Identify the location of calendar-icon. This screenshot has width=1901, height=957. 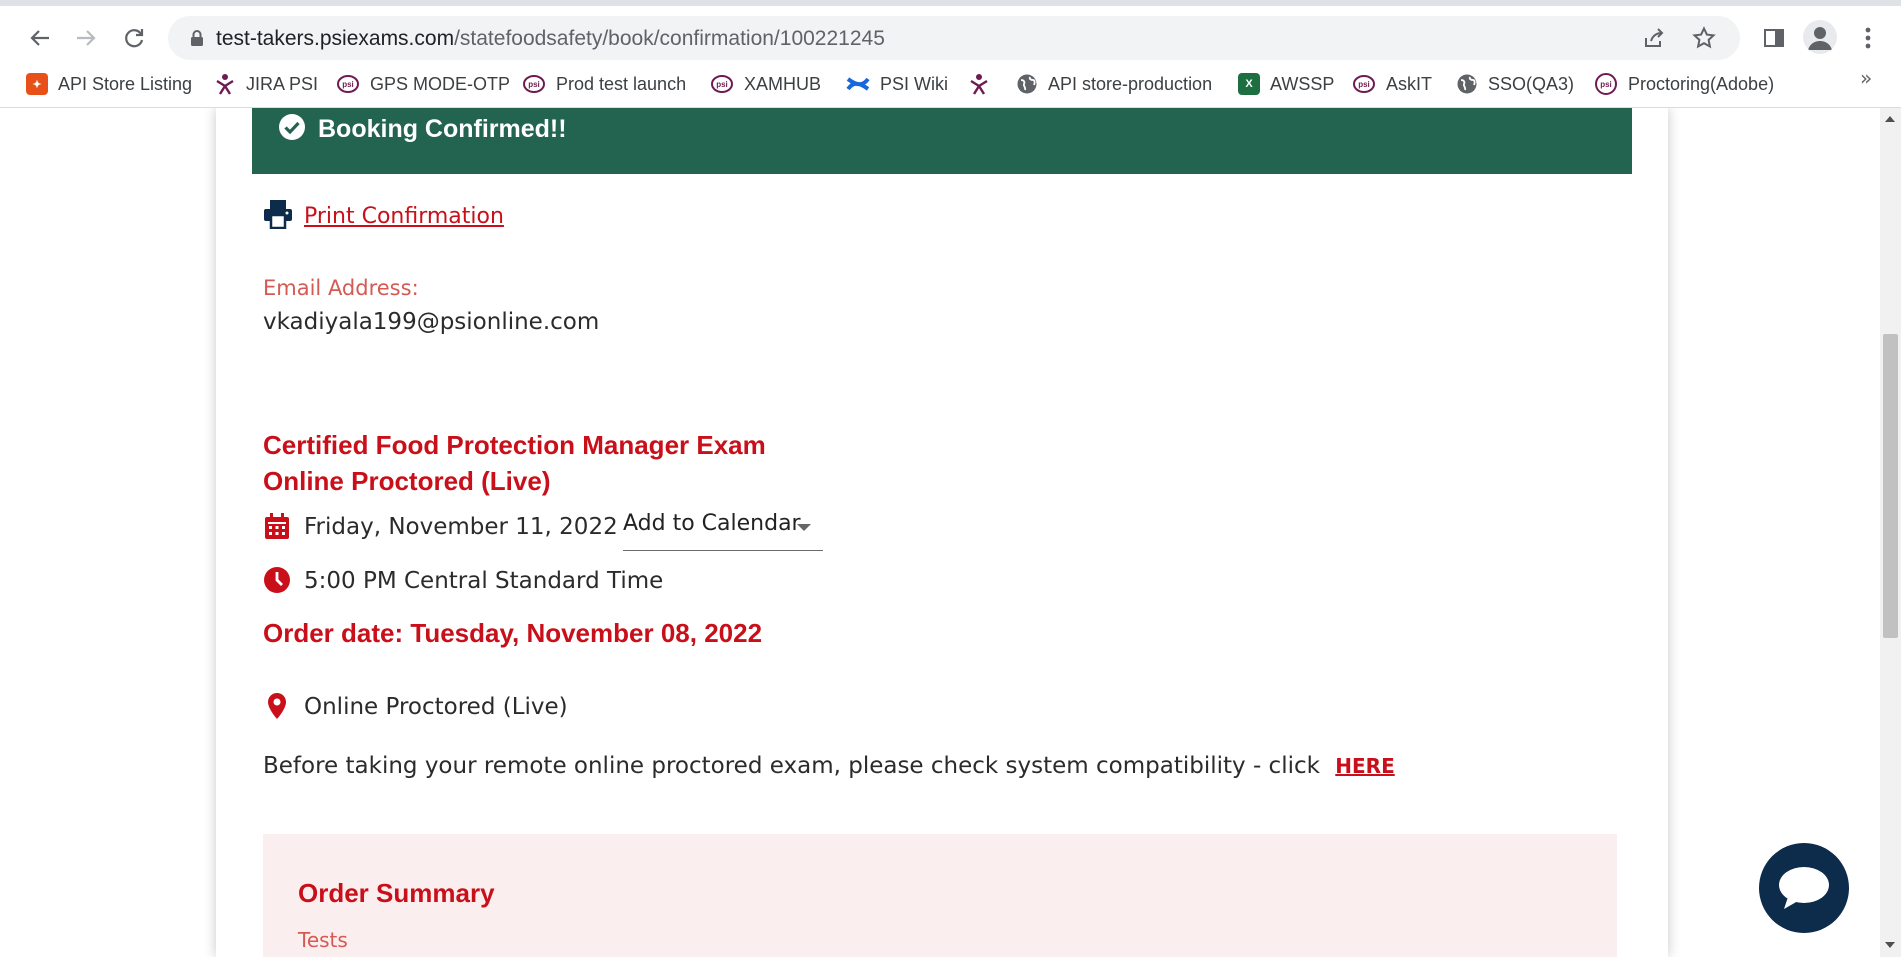
(277, 526).